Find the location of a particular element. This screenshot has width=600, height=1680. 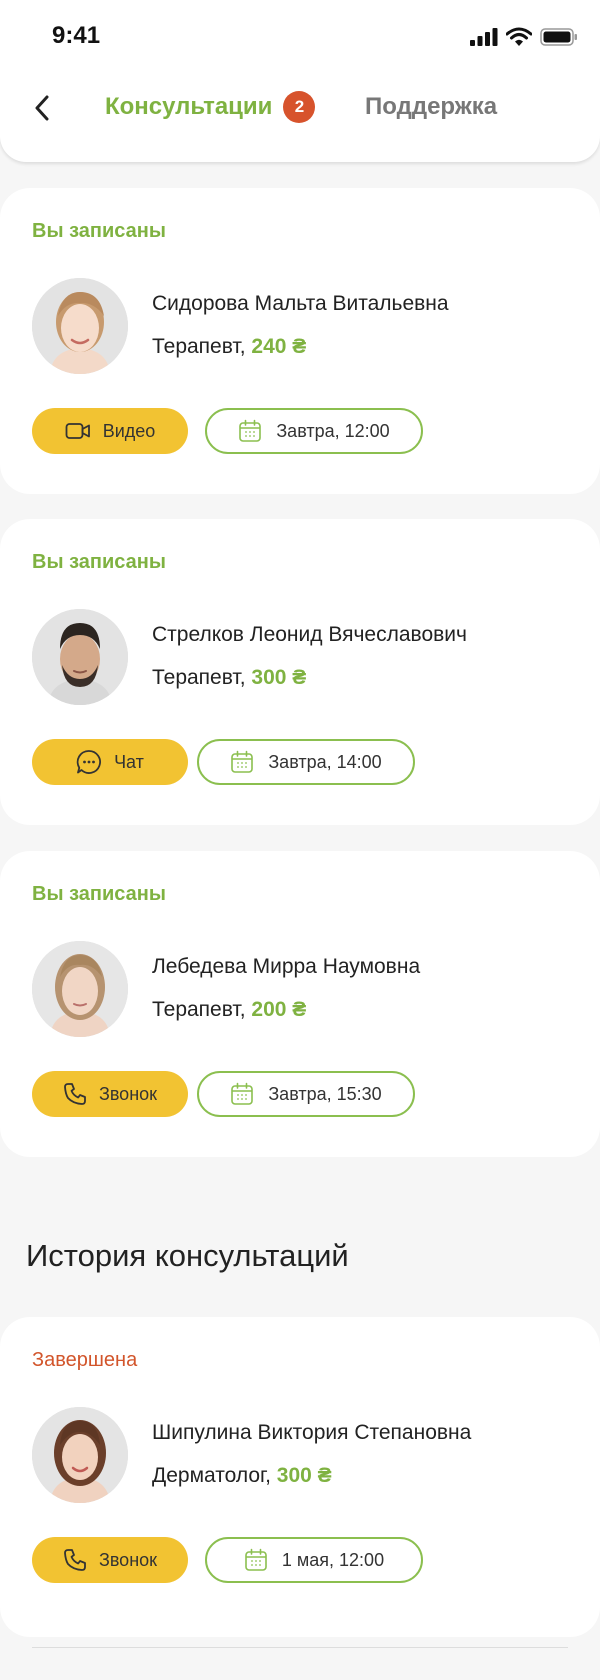

wifi-icon is located at coordinates (519, 37).